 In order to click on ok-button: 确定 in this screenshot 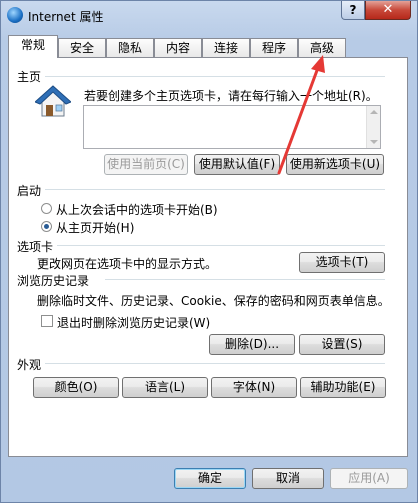, I will do `click(210, 478)`.